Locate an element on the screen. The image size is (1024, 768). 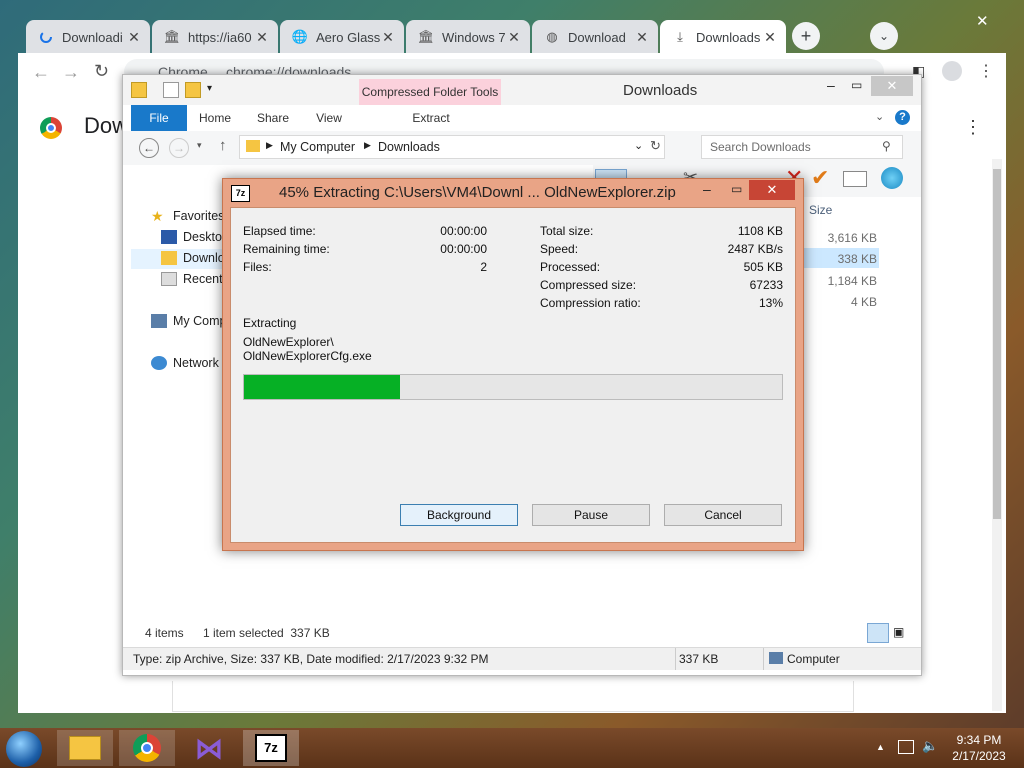
clock-date: 2/17/2023 is located at coordinates (979, 756).